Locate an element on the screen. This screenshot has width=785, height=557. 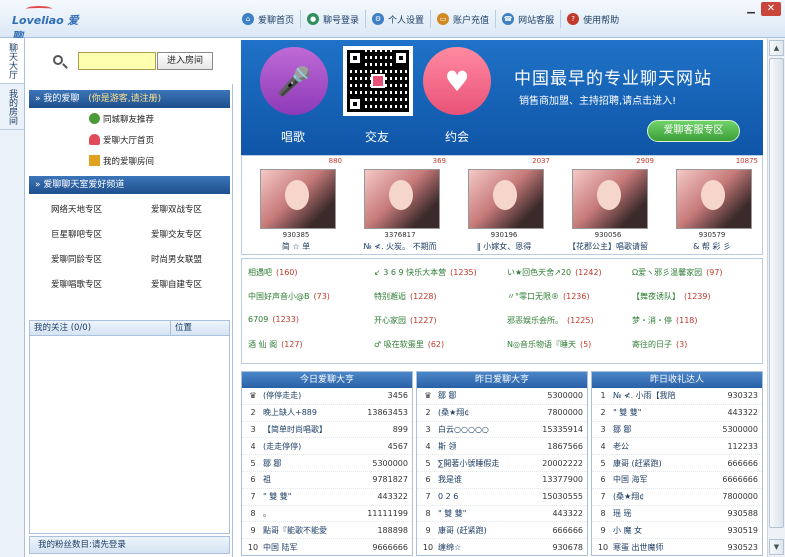
position-column-header: 位置 is located at coordinates (181, 328).